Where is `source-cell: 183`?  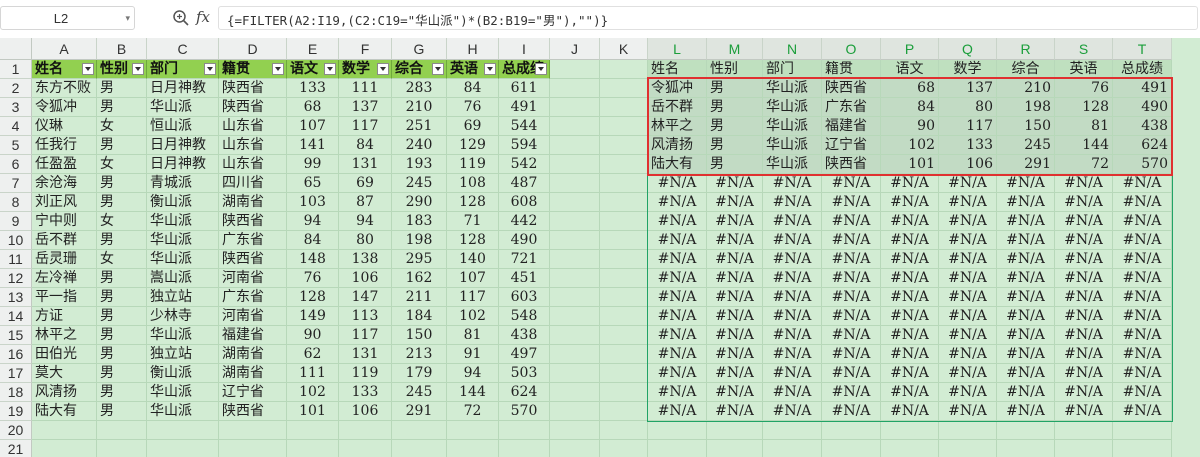 source-cell: 183 is located at coordinates (419, 221).